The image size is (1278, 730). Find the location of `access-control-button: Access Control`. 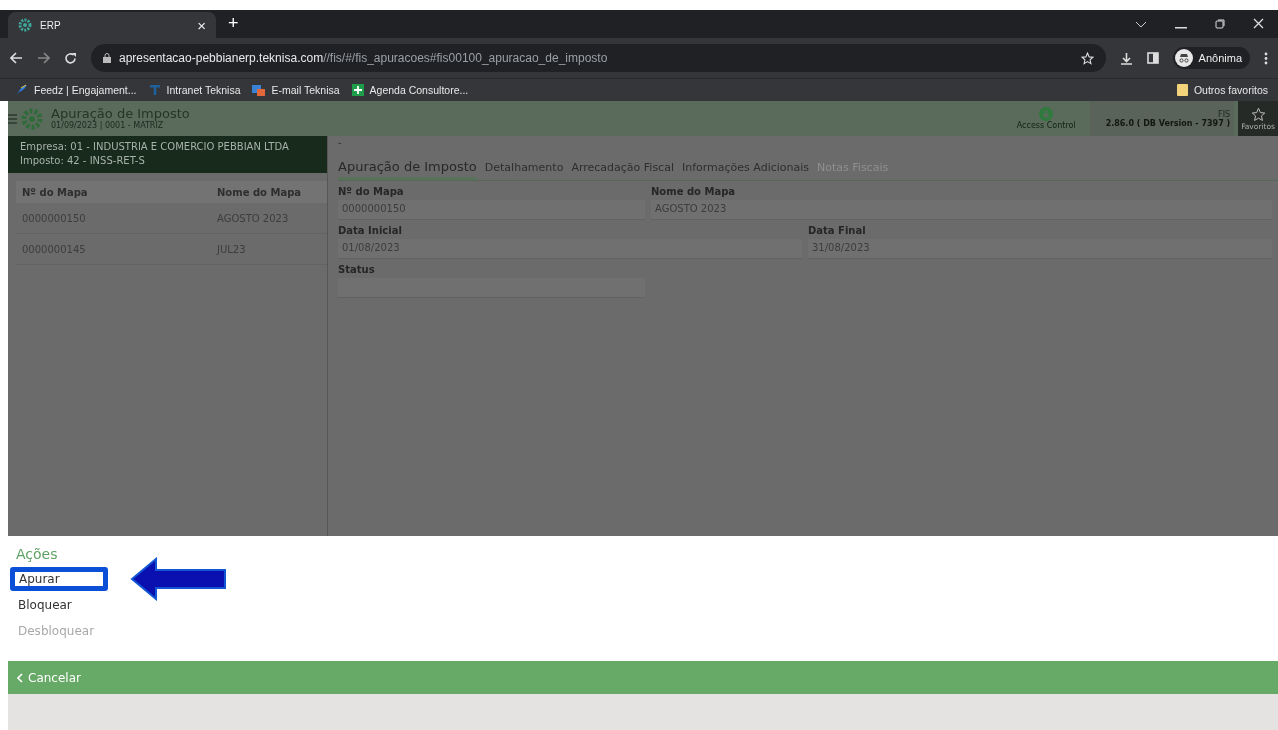

access-control-button: Access Control is located at coordinates (1046, 118).